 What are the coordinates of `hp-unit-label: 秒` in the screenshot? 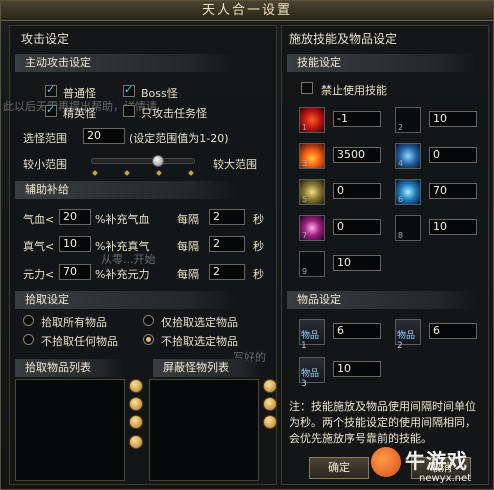 It's located at (258, 219).